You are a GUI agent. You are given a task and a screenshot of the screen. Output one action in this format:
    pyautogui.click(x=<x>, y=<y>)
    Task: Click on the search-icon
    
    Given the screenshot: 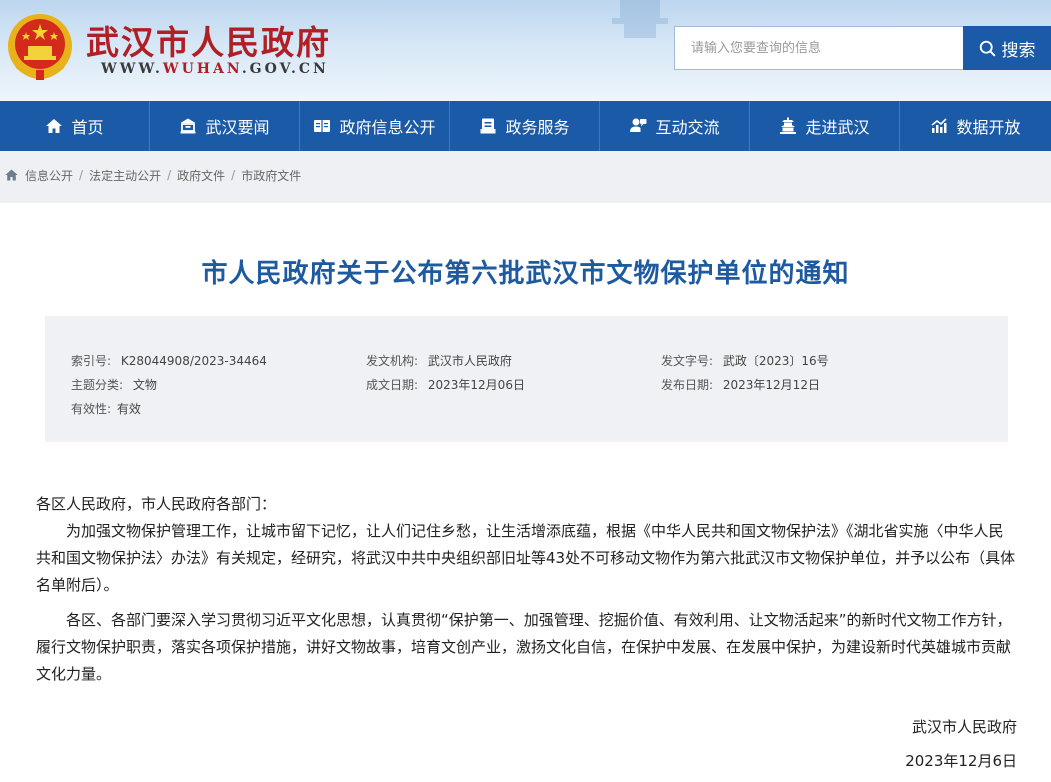 What is the action you would take?
    pyautogui.click(x=987, y=48)
    